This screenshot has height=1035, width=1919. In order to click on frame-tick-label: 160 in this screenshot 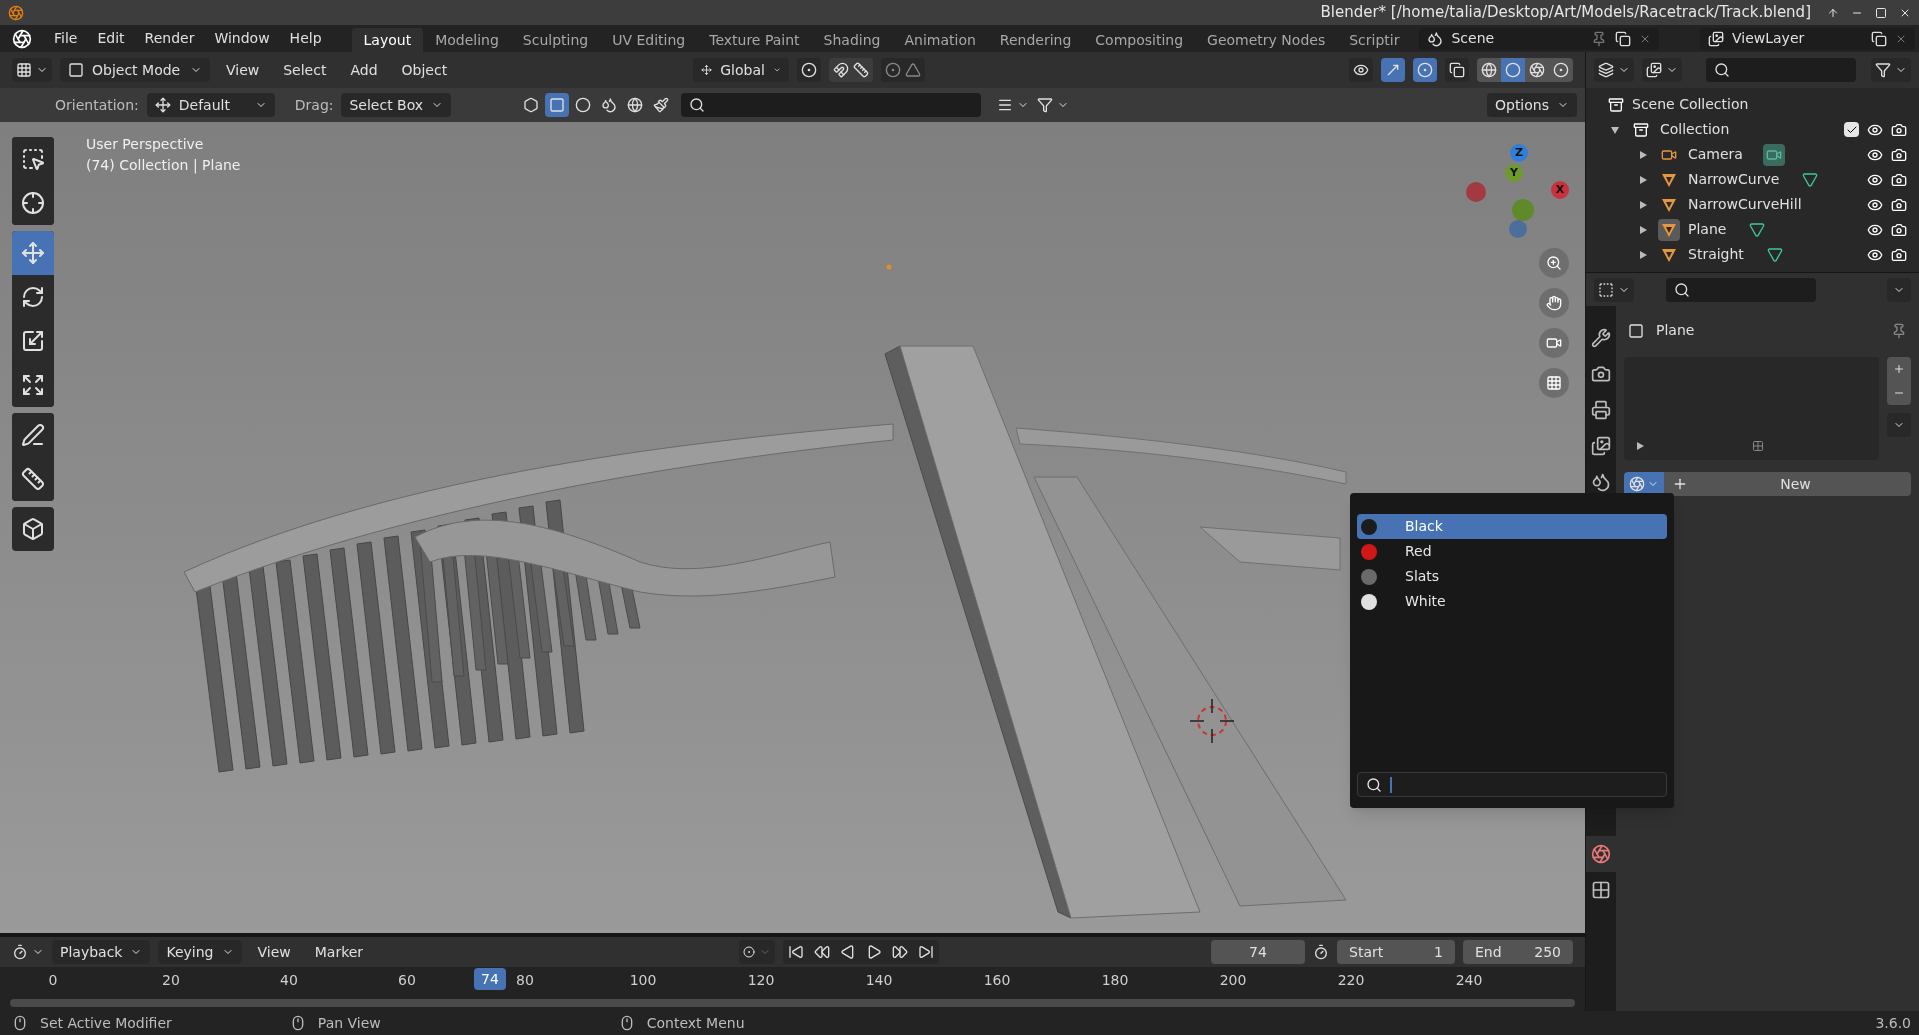, I will do `click(997, 980)`.